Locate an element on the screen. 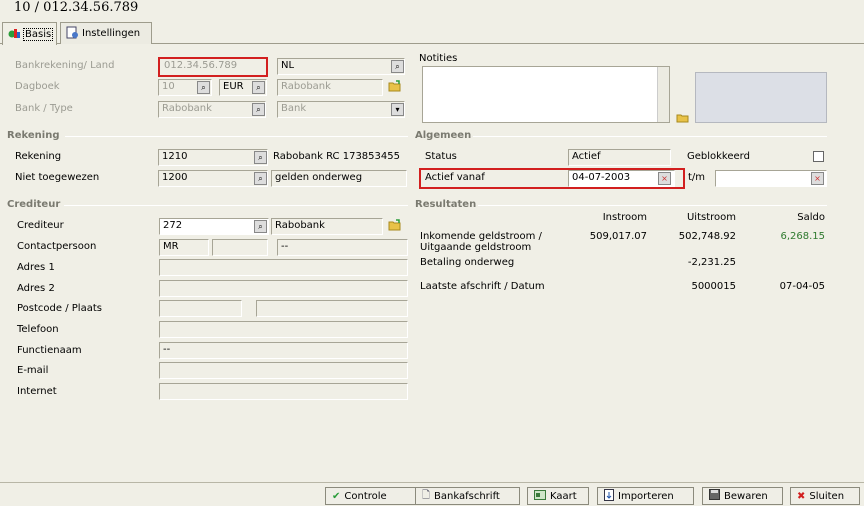 The image size is (864, 506). kaart-button: Kaart is located at coordinates (558, 496).